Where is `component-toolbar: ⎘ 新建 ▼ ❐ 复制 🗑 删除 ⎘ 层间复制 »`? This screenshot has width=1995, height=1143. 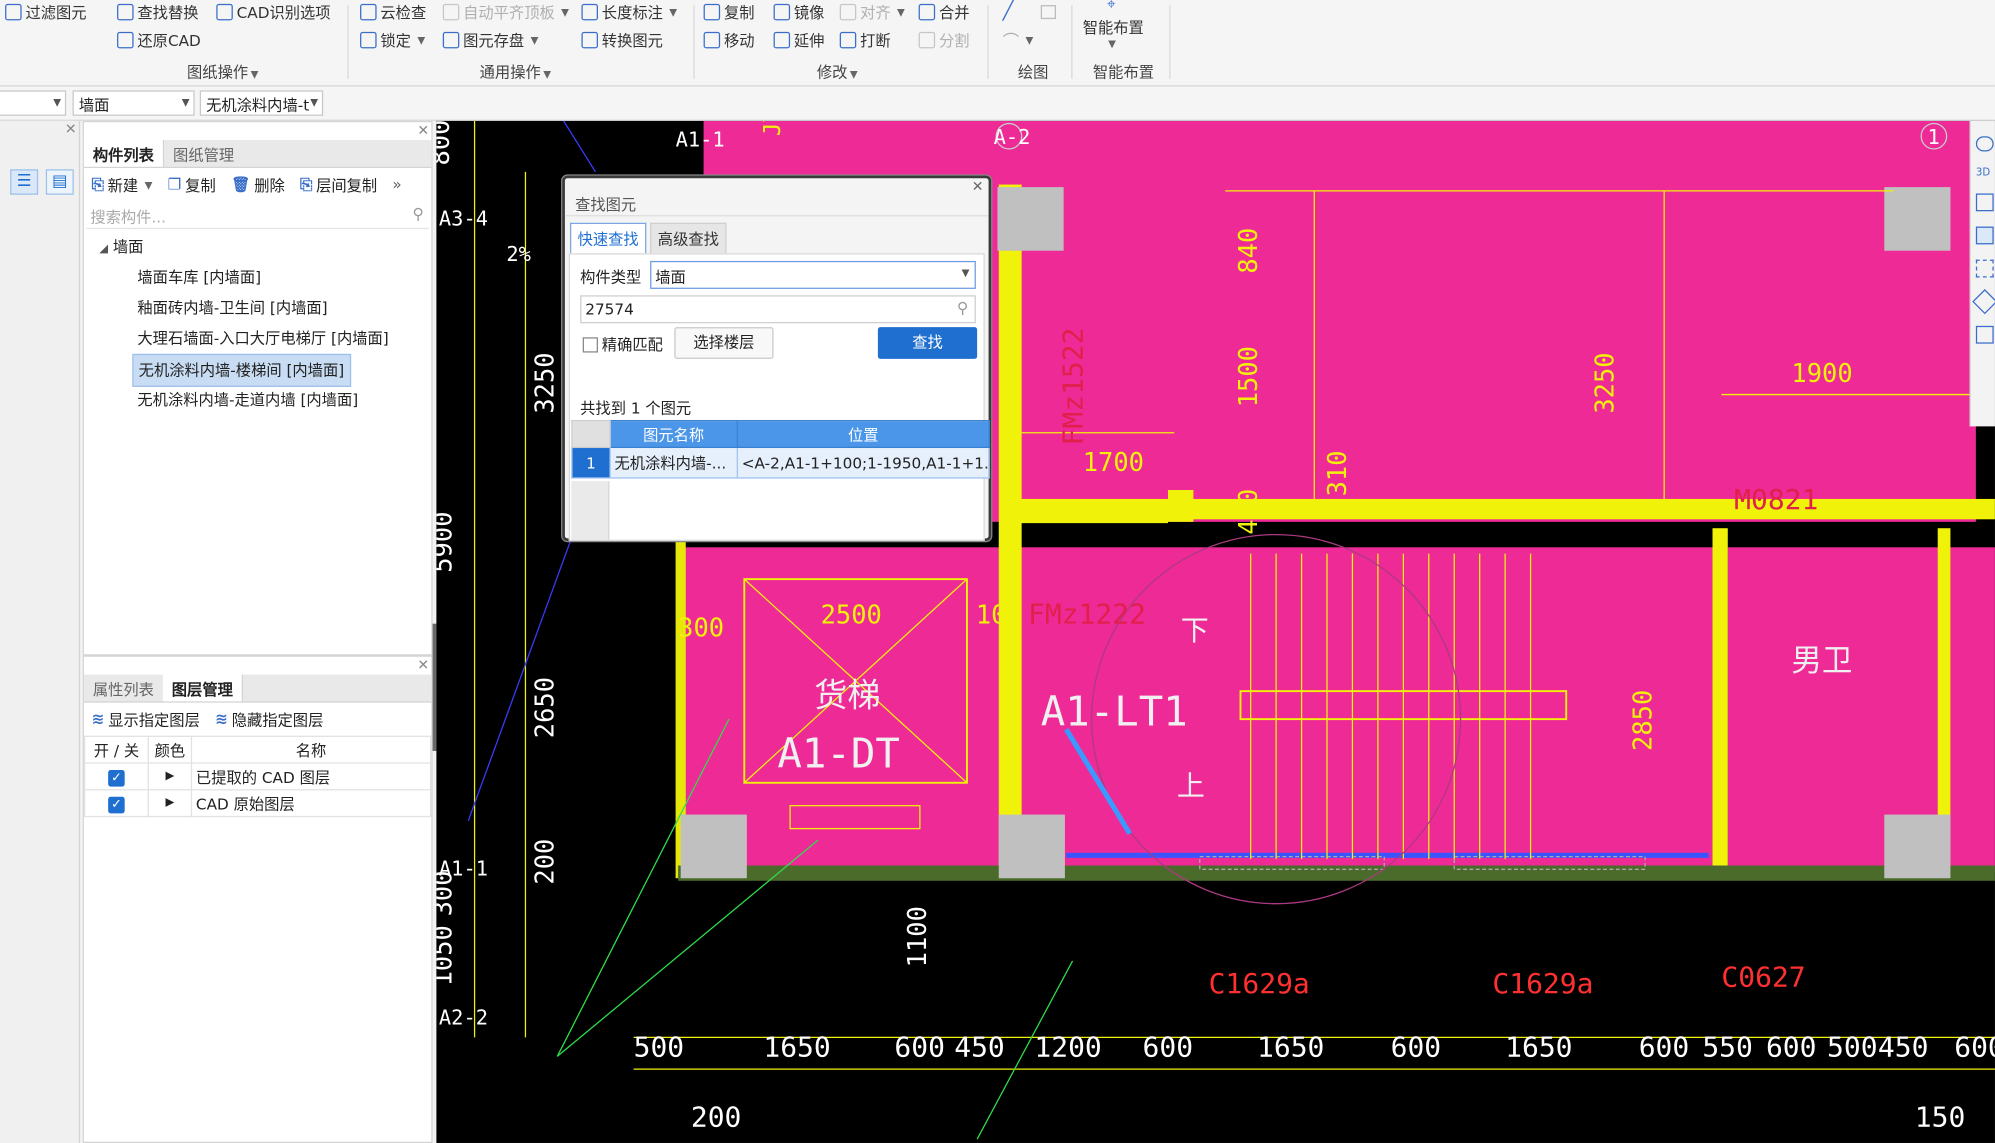 component-toolbar: ⎘ 新建 ▼ ❐ 复制 🗑 删除 ⎘ 层间复制 » is located at coordinates (257, 184).